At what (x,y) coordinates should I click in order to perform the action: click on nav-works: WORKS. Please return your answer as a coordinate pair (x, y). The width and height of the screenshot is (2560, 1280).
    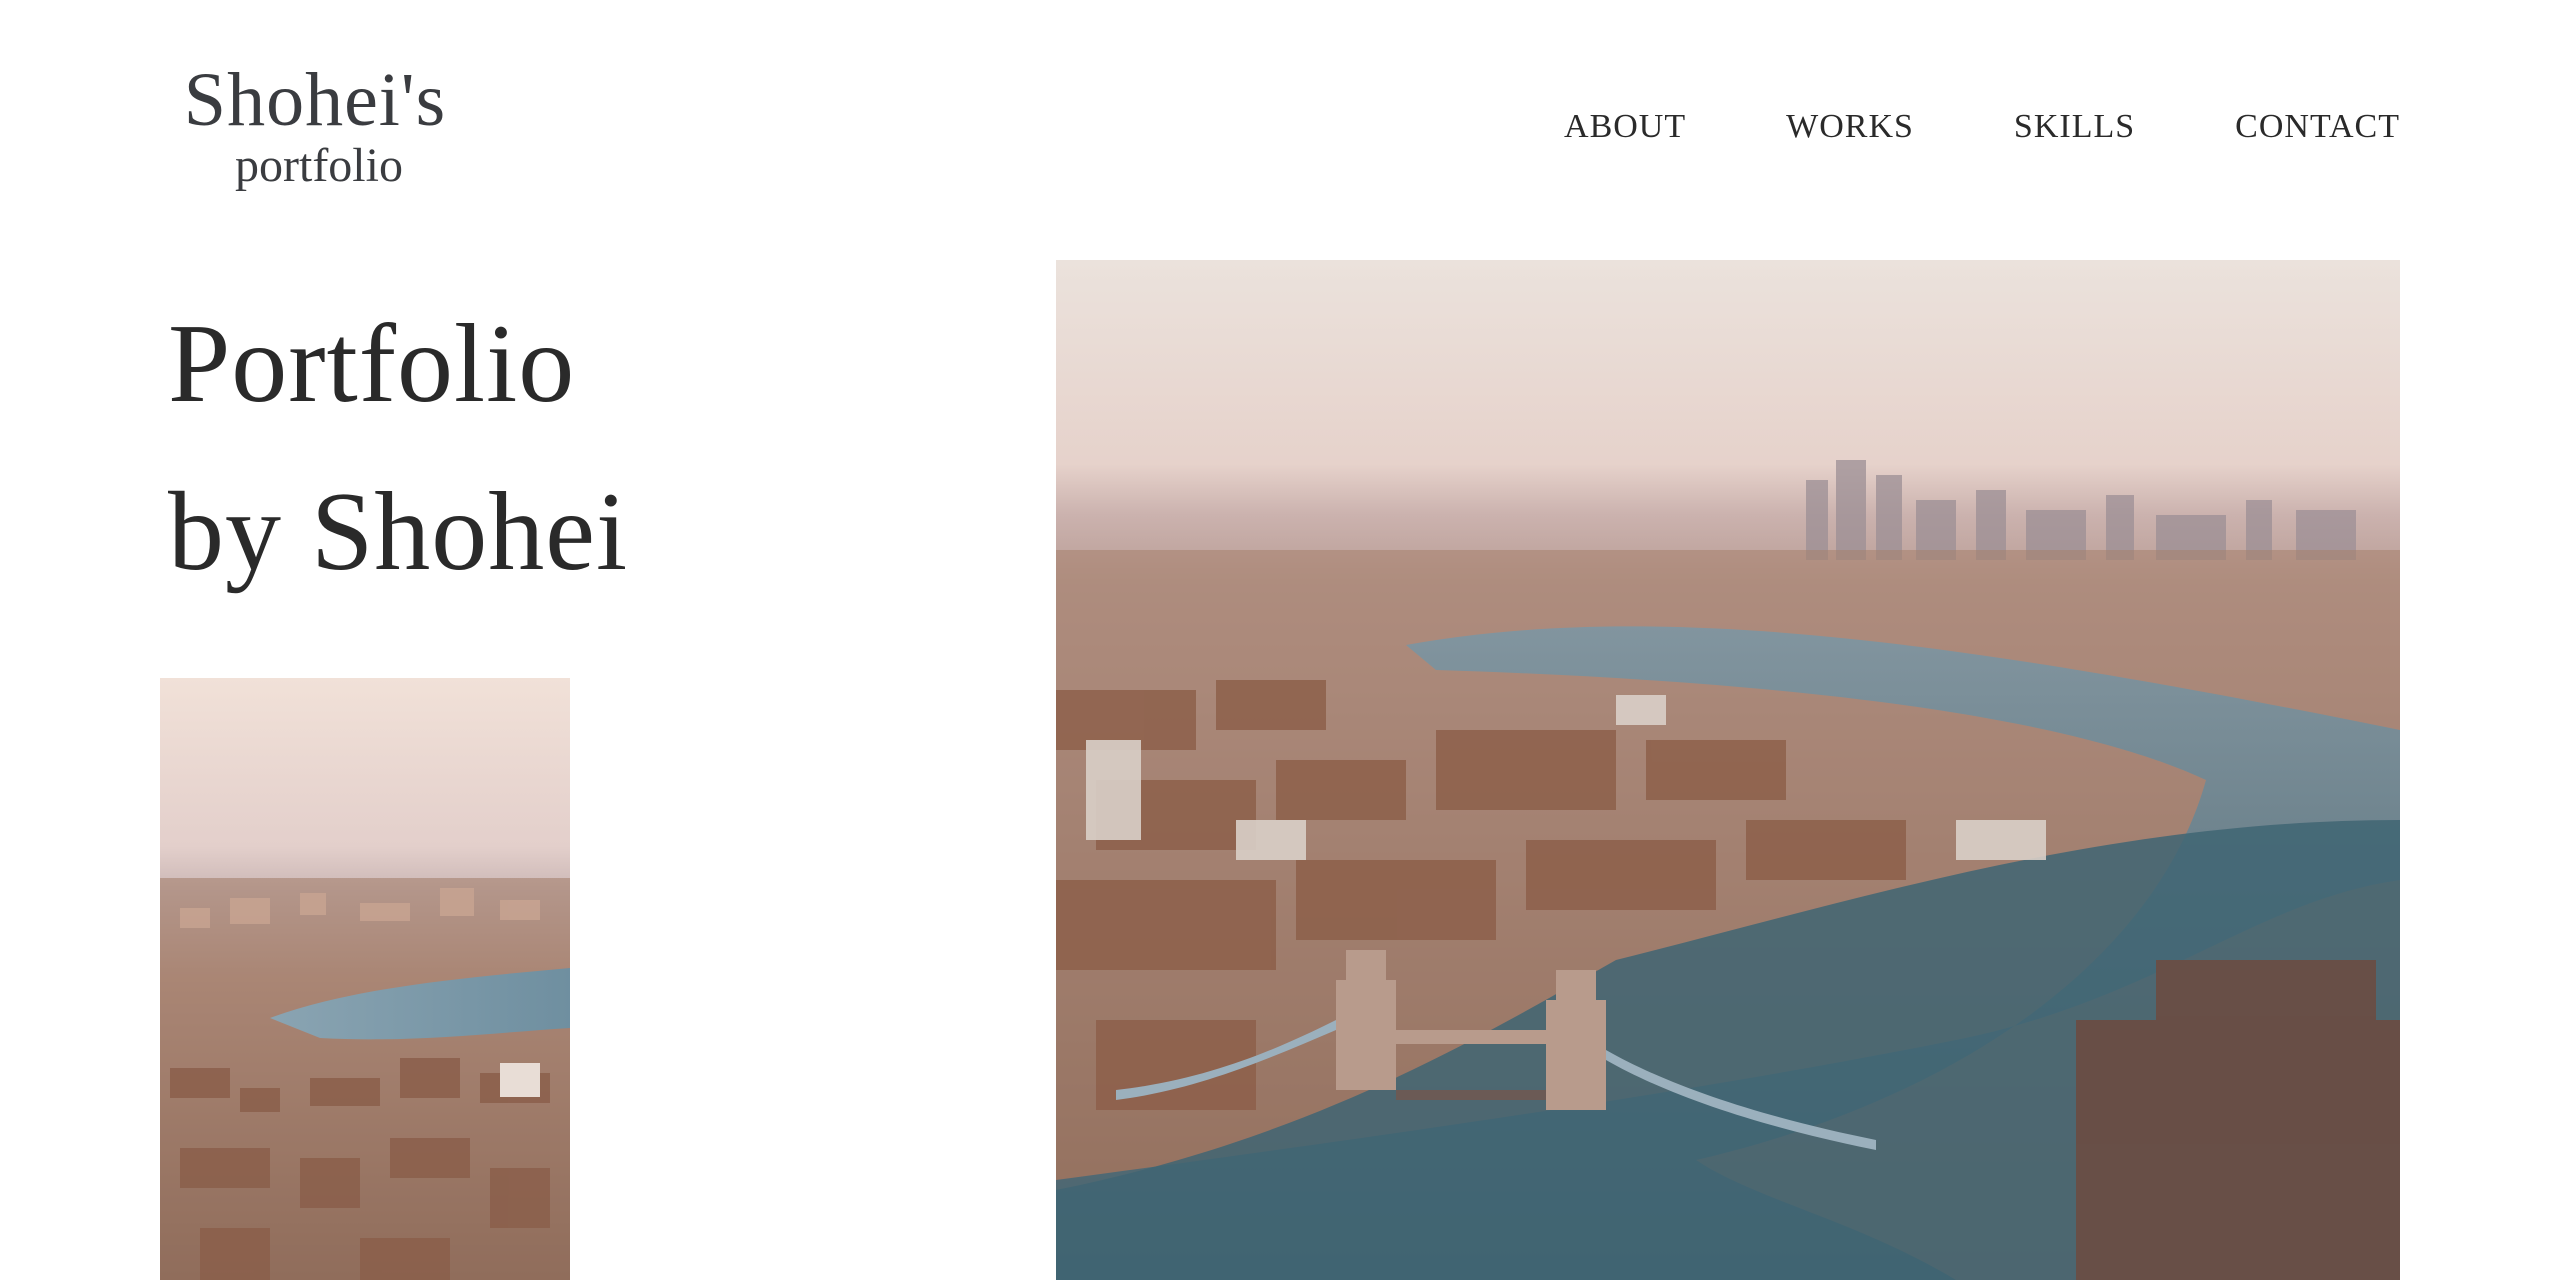
    Looking at the image, I should click on (1850, 127).